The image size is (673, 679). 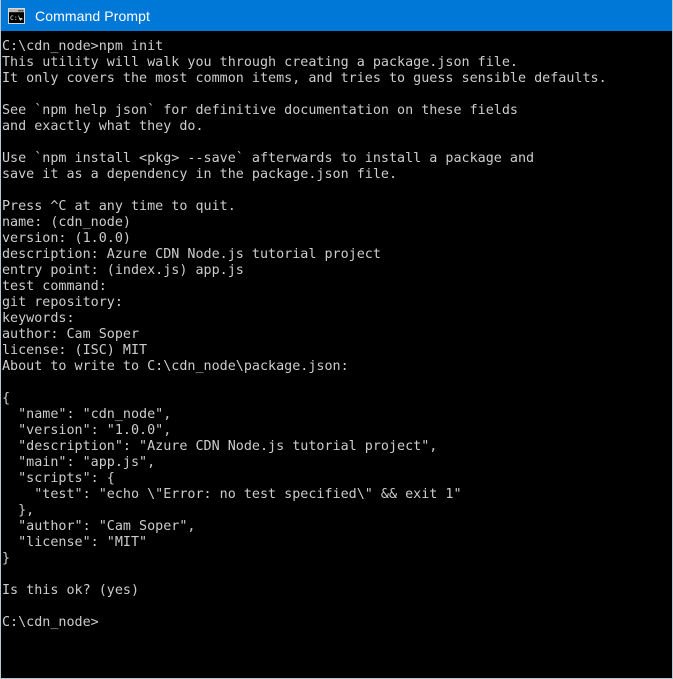 I want to click on window-title: Command Prompt, so click(x=92, y=15).